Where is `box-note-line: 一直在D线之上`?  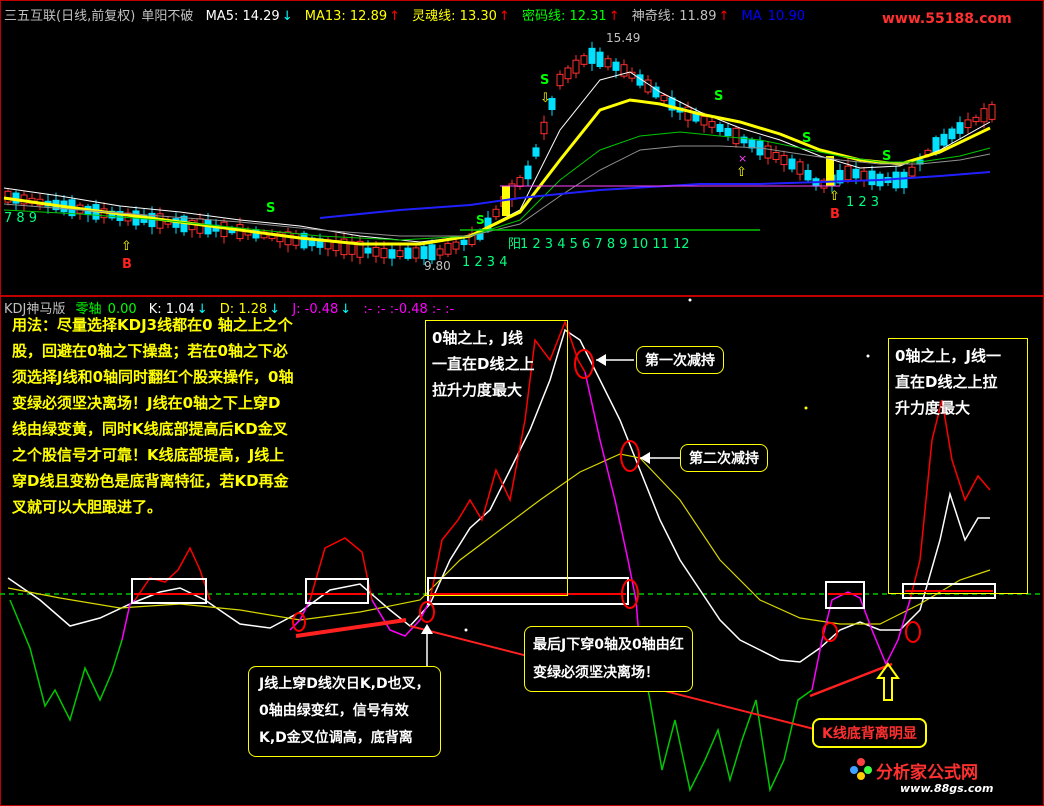 box-note-line: 一直在D线之上 is located at coordinates (483, 364).